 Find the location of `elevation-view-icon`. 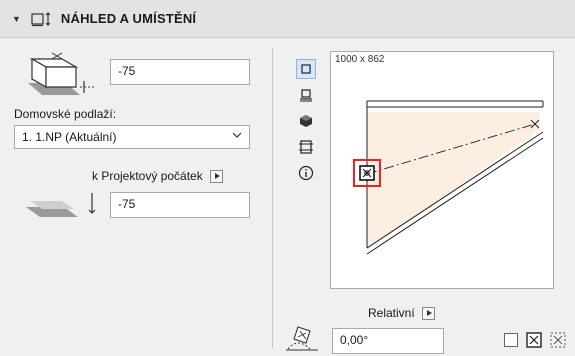

elevation-view-icon is located at coordinates (306, 95).